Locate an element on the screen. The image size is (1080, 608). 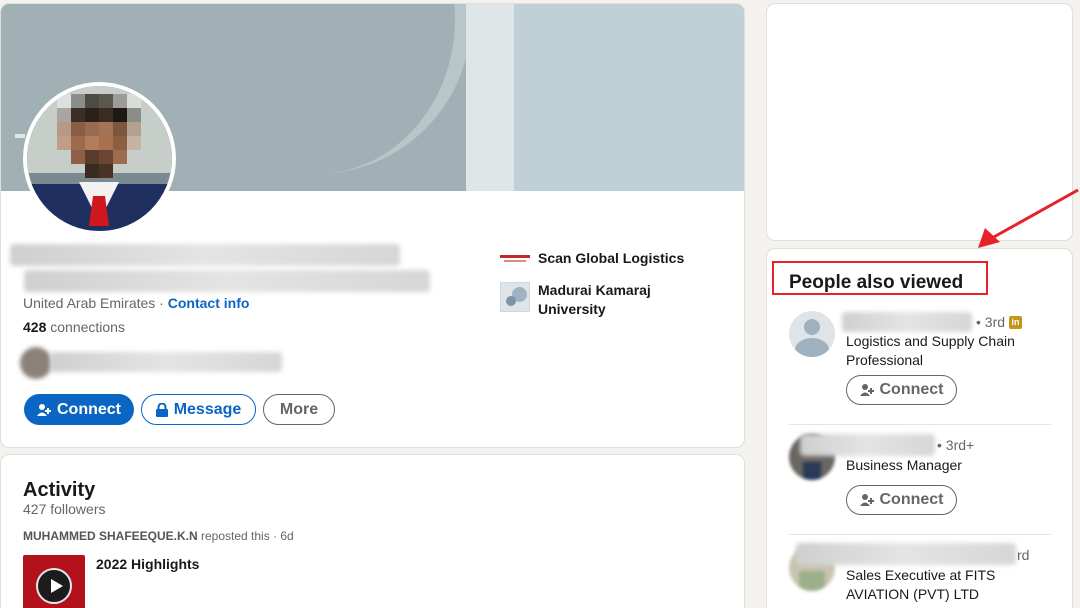
activity-post-thumbnail is located at coordinates (54, 581).